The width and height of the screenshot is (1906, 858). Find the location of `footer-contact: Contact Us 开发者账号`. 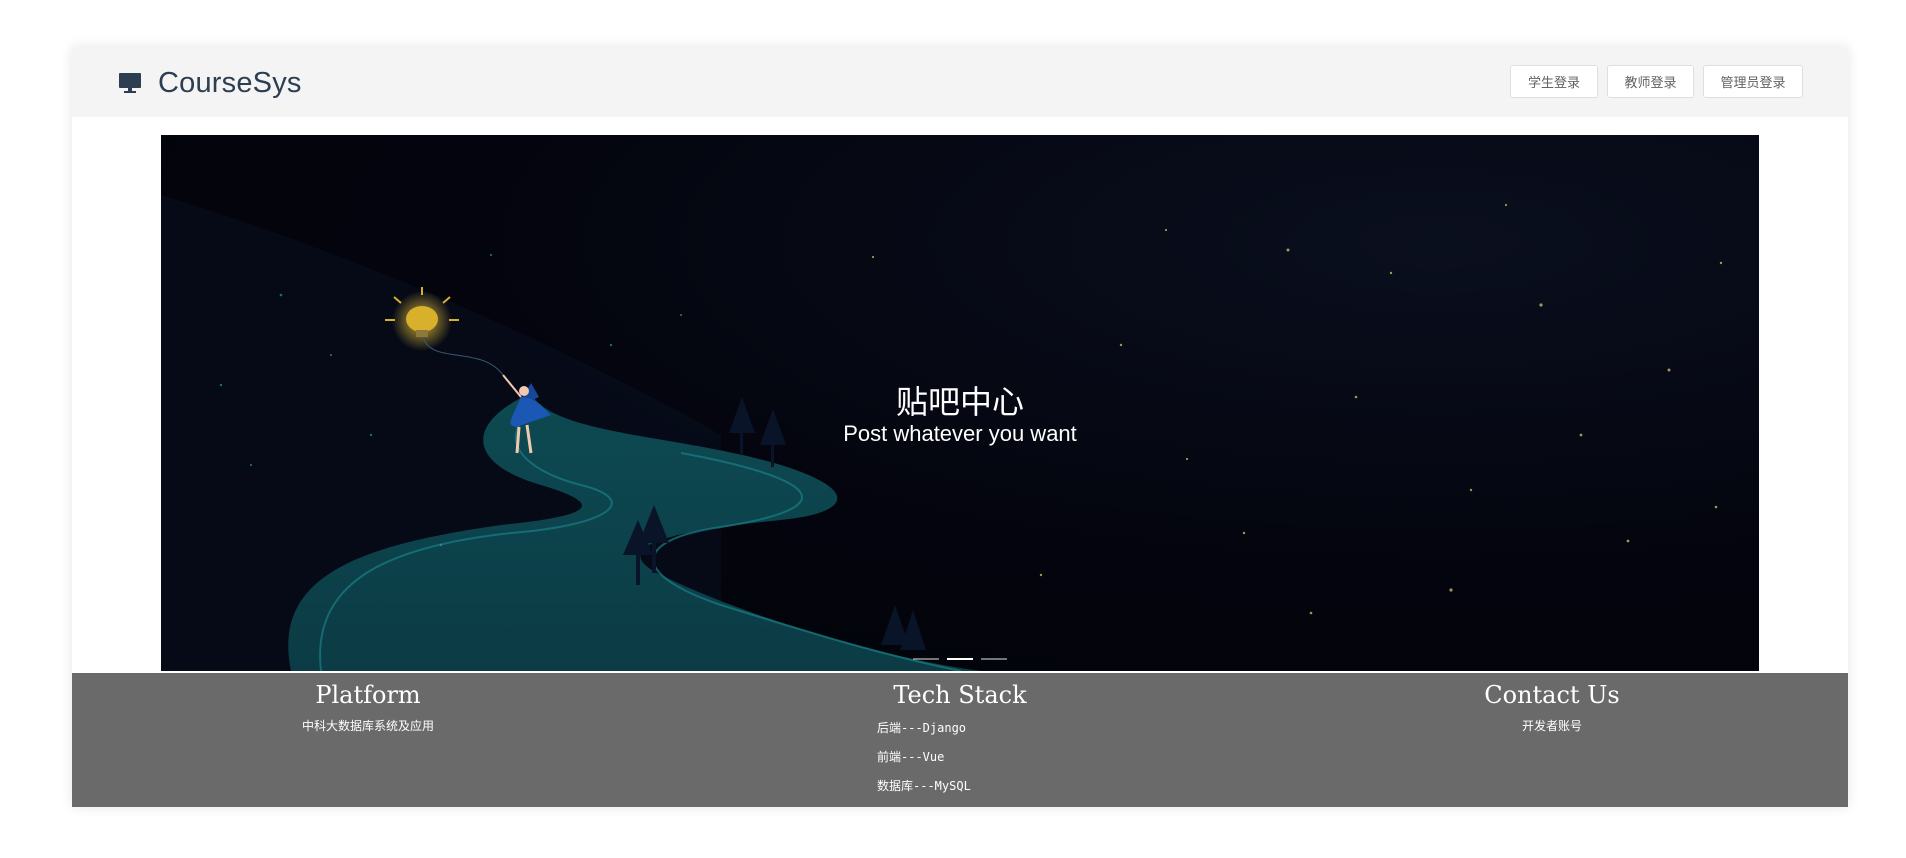

footer-contact: Contact Us 开发者账号 is located at coordinates (1552, 740).